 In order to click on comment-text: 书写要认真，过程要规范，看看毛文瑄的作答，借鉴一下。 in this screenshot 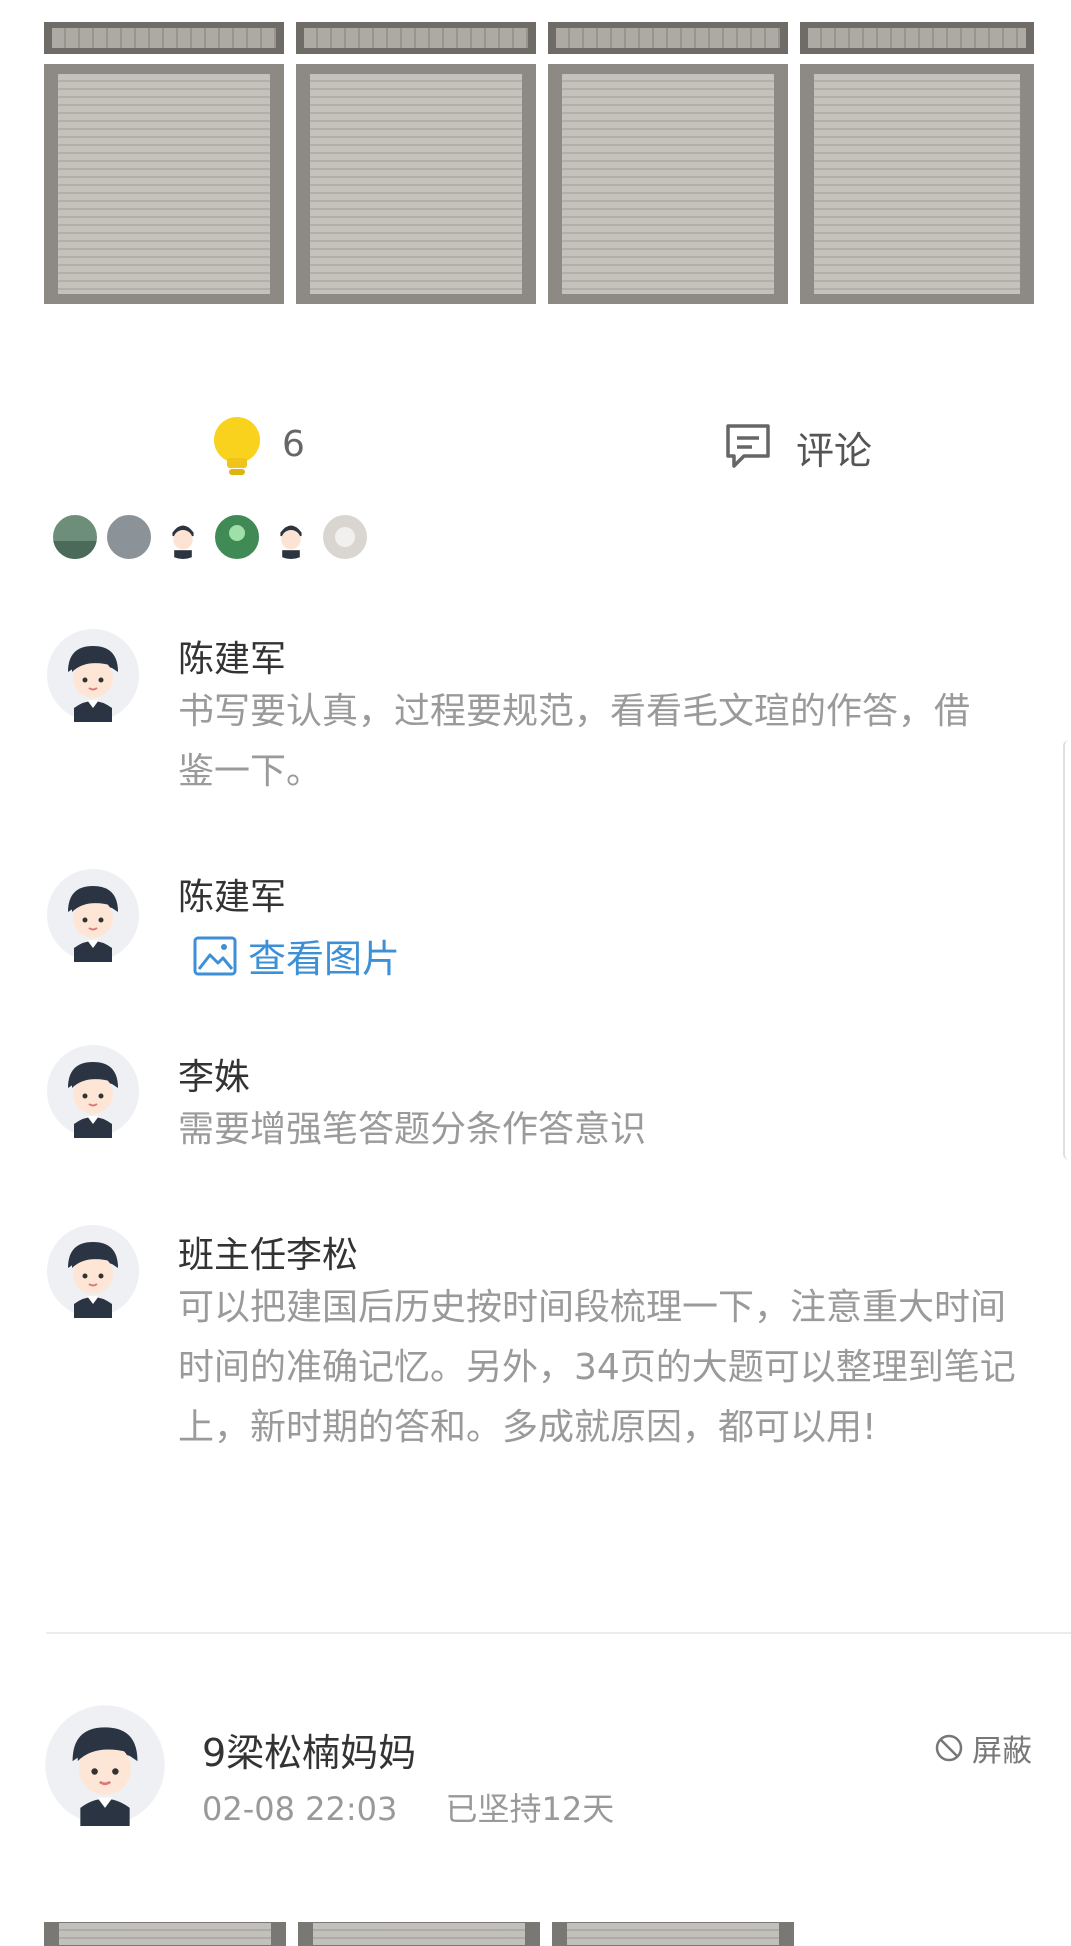, I will do `click(574, 741)`.